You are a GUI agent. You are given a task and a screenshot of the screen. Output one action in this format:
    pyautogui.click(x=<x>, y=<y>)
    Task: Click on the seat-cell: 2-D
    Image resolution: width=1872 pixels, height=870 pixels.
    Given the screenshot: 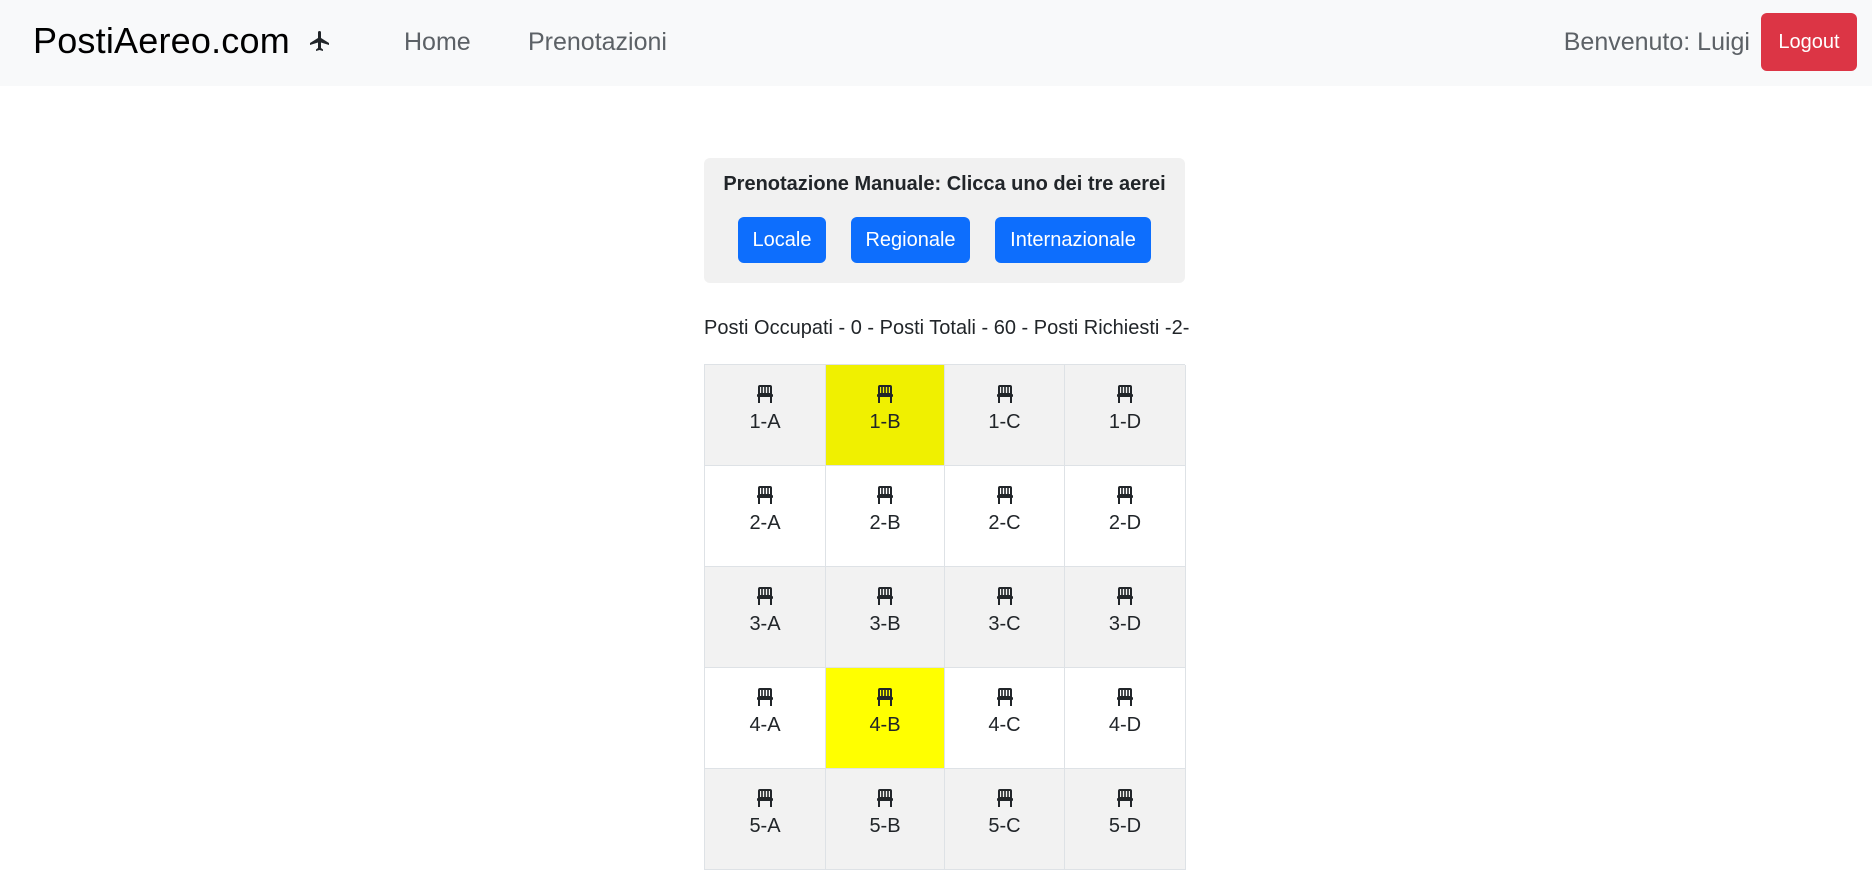 What is the action you would take?
    pyautogui.click(x=1125, y=516)
    